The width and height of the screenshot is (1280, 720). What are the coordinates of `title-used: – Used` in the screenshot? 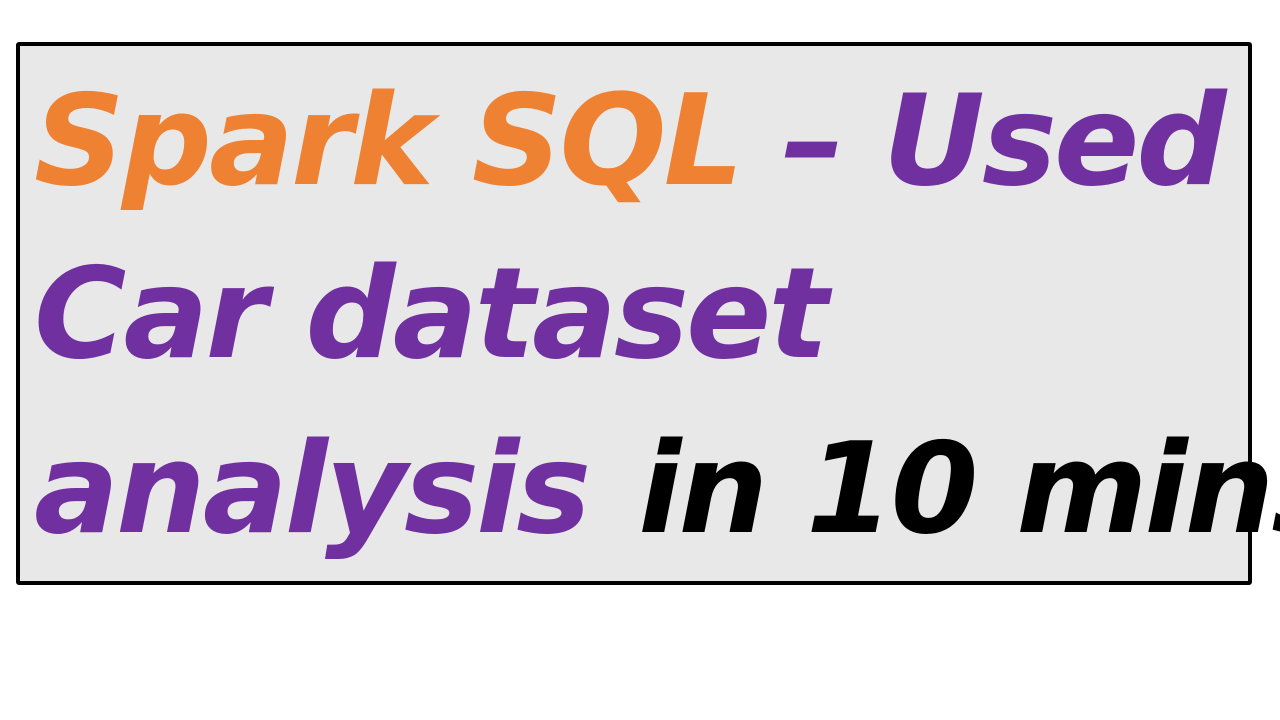 It's located at (983, 140).